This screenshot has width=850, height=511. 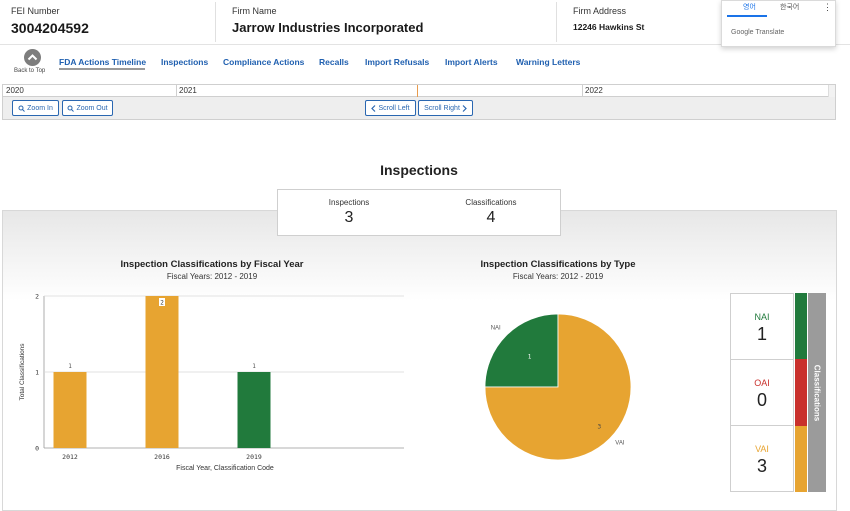 What do you see at coordinates (50, 28) in the screenshot?
I see `fei-number-value: 3004204592` at bounding box center [50, 28].